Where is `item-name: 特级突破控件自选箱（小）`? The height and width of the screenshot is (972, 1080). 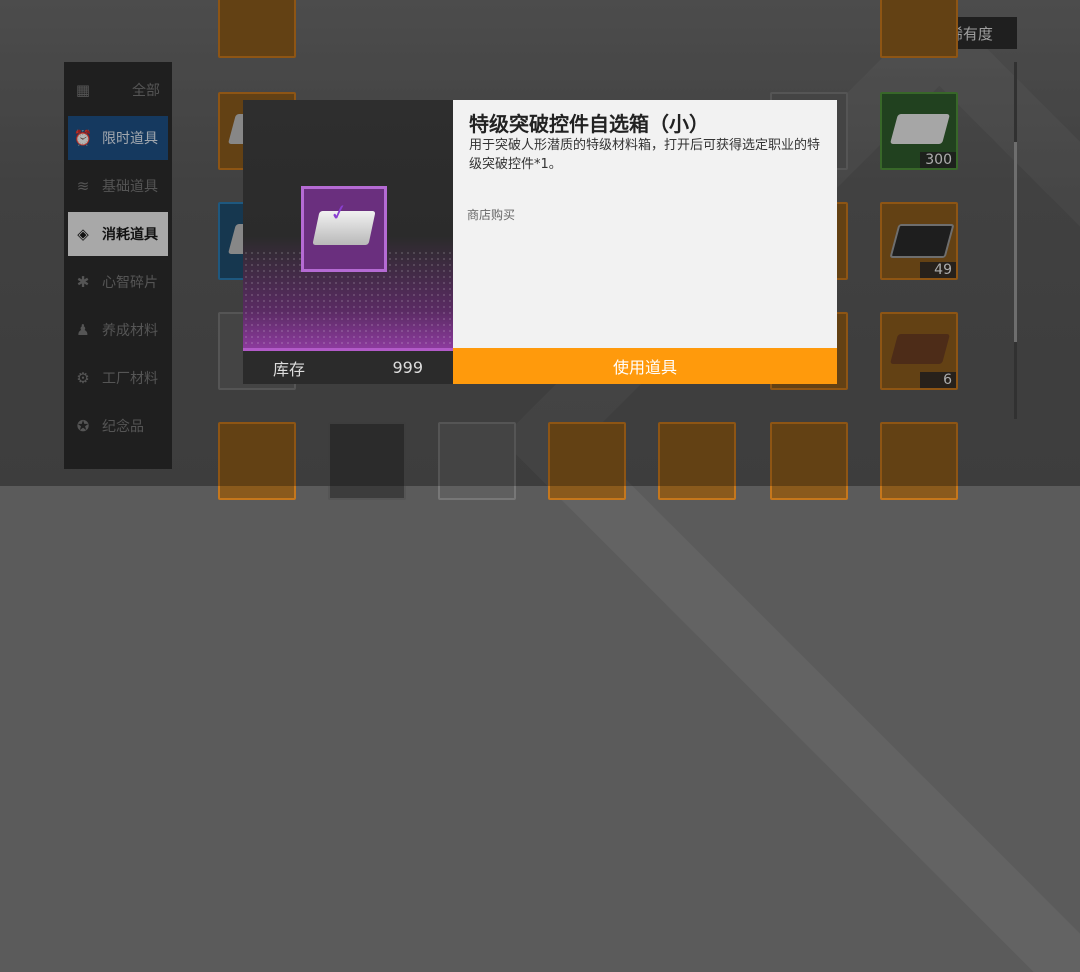
item-name: 特级突破控件自选箱（小） is located at coordinates (589, 124).